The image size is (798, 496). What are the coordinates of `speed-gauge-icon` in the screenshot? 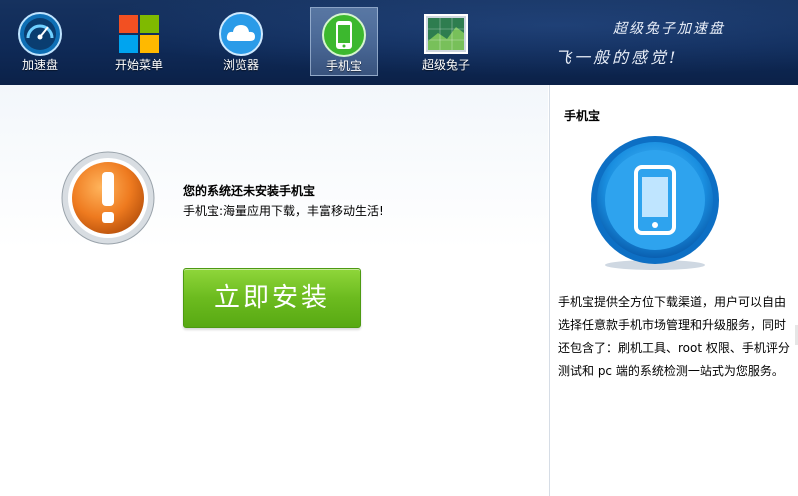 It's located at (40, 34).